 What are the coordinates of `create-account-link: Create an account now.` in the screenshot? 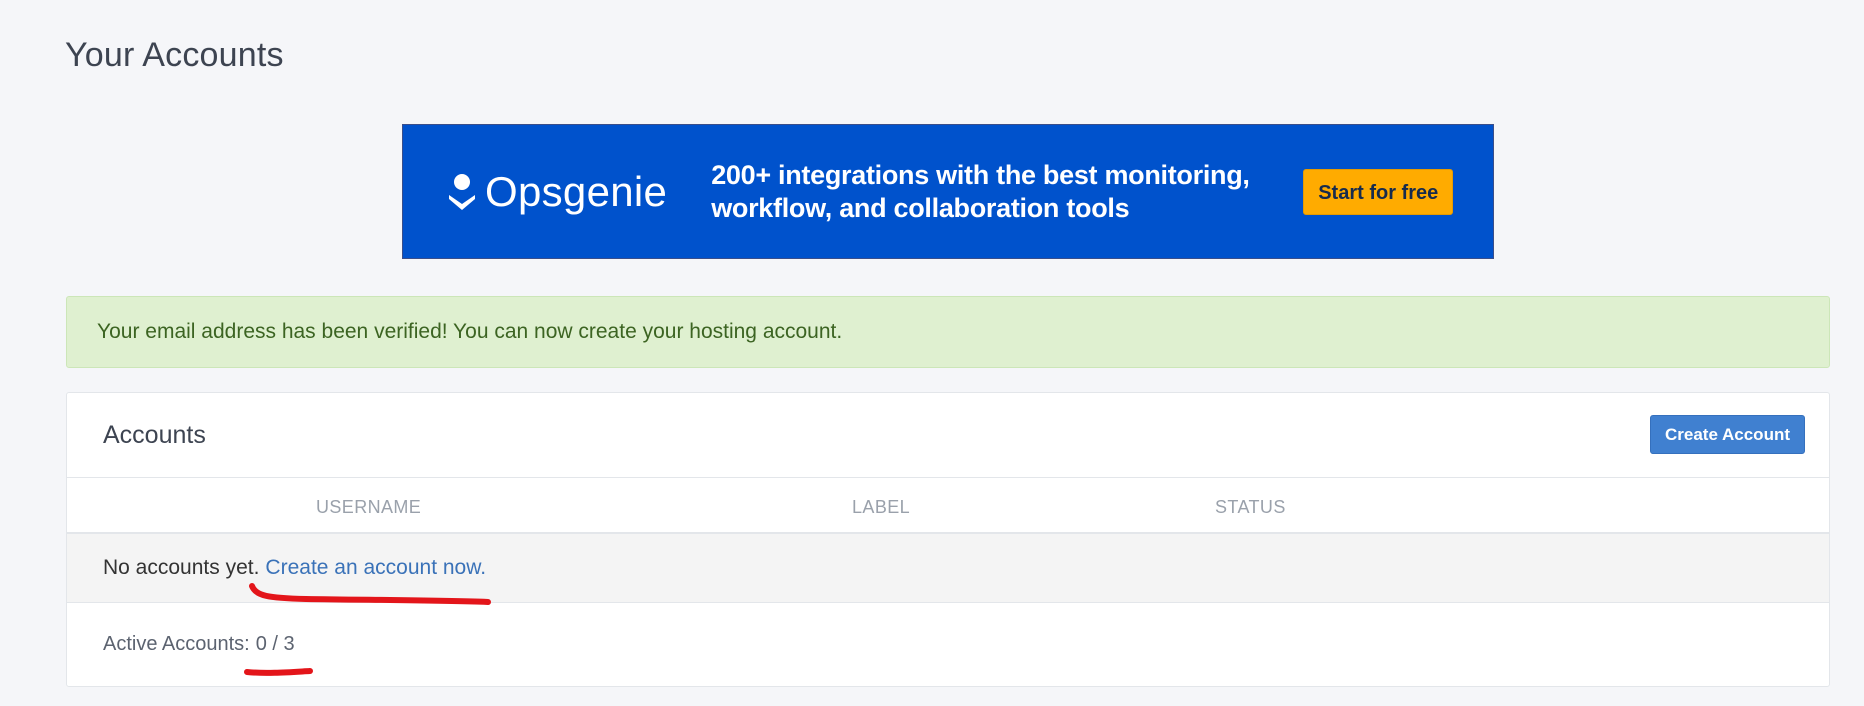 It's located at (375, 568).